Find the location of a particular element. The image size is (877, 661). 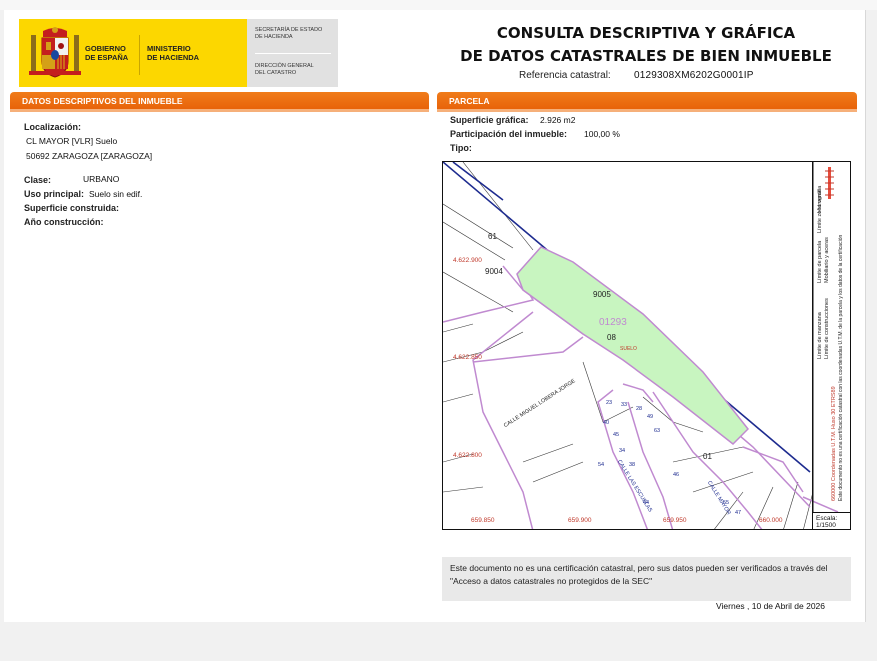

clase-value: URBANO is located at coordinates (101, 179).